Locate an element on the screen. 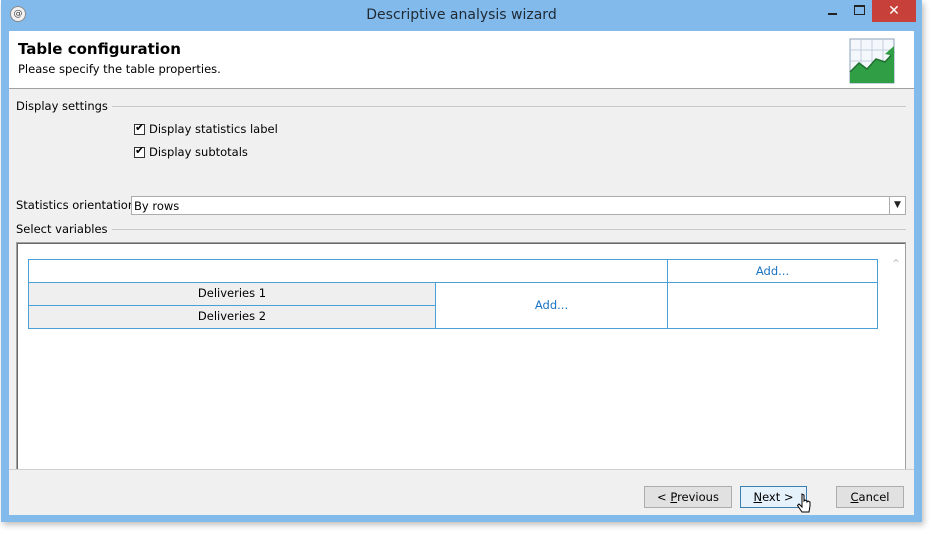 This screenshot has width=941, height=537. scroll-up-icon: ⌃ is located at coordinates (896, 264).